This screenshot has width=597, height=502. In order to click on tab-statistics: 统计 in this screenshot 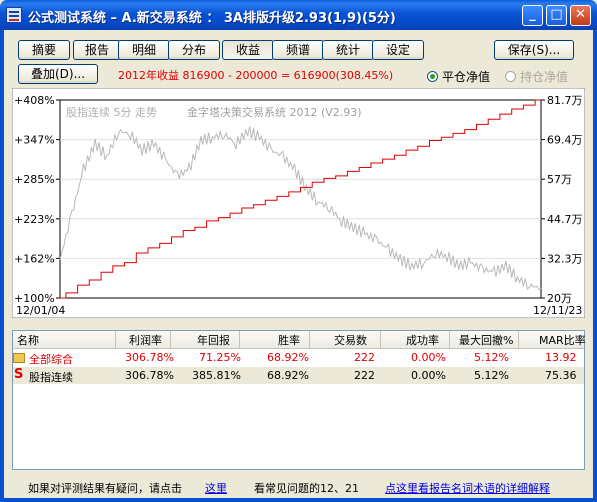, I will do `click(348, 50)`.